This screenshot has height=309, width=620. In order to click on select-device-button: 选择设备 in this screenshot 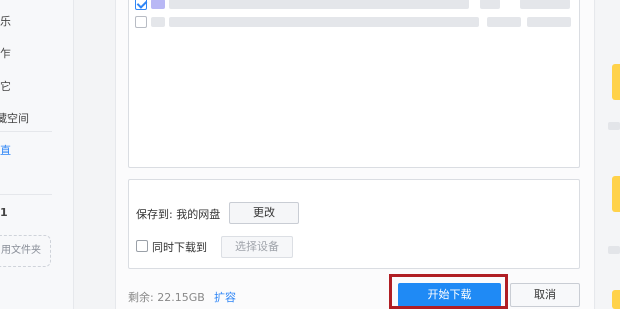, I will do `click(257, 247)`.